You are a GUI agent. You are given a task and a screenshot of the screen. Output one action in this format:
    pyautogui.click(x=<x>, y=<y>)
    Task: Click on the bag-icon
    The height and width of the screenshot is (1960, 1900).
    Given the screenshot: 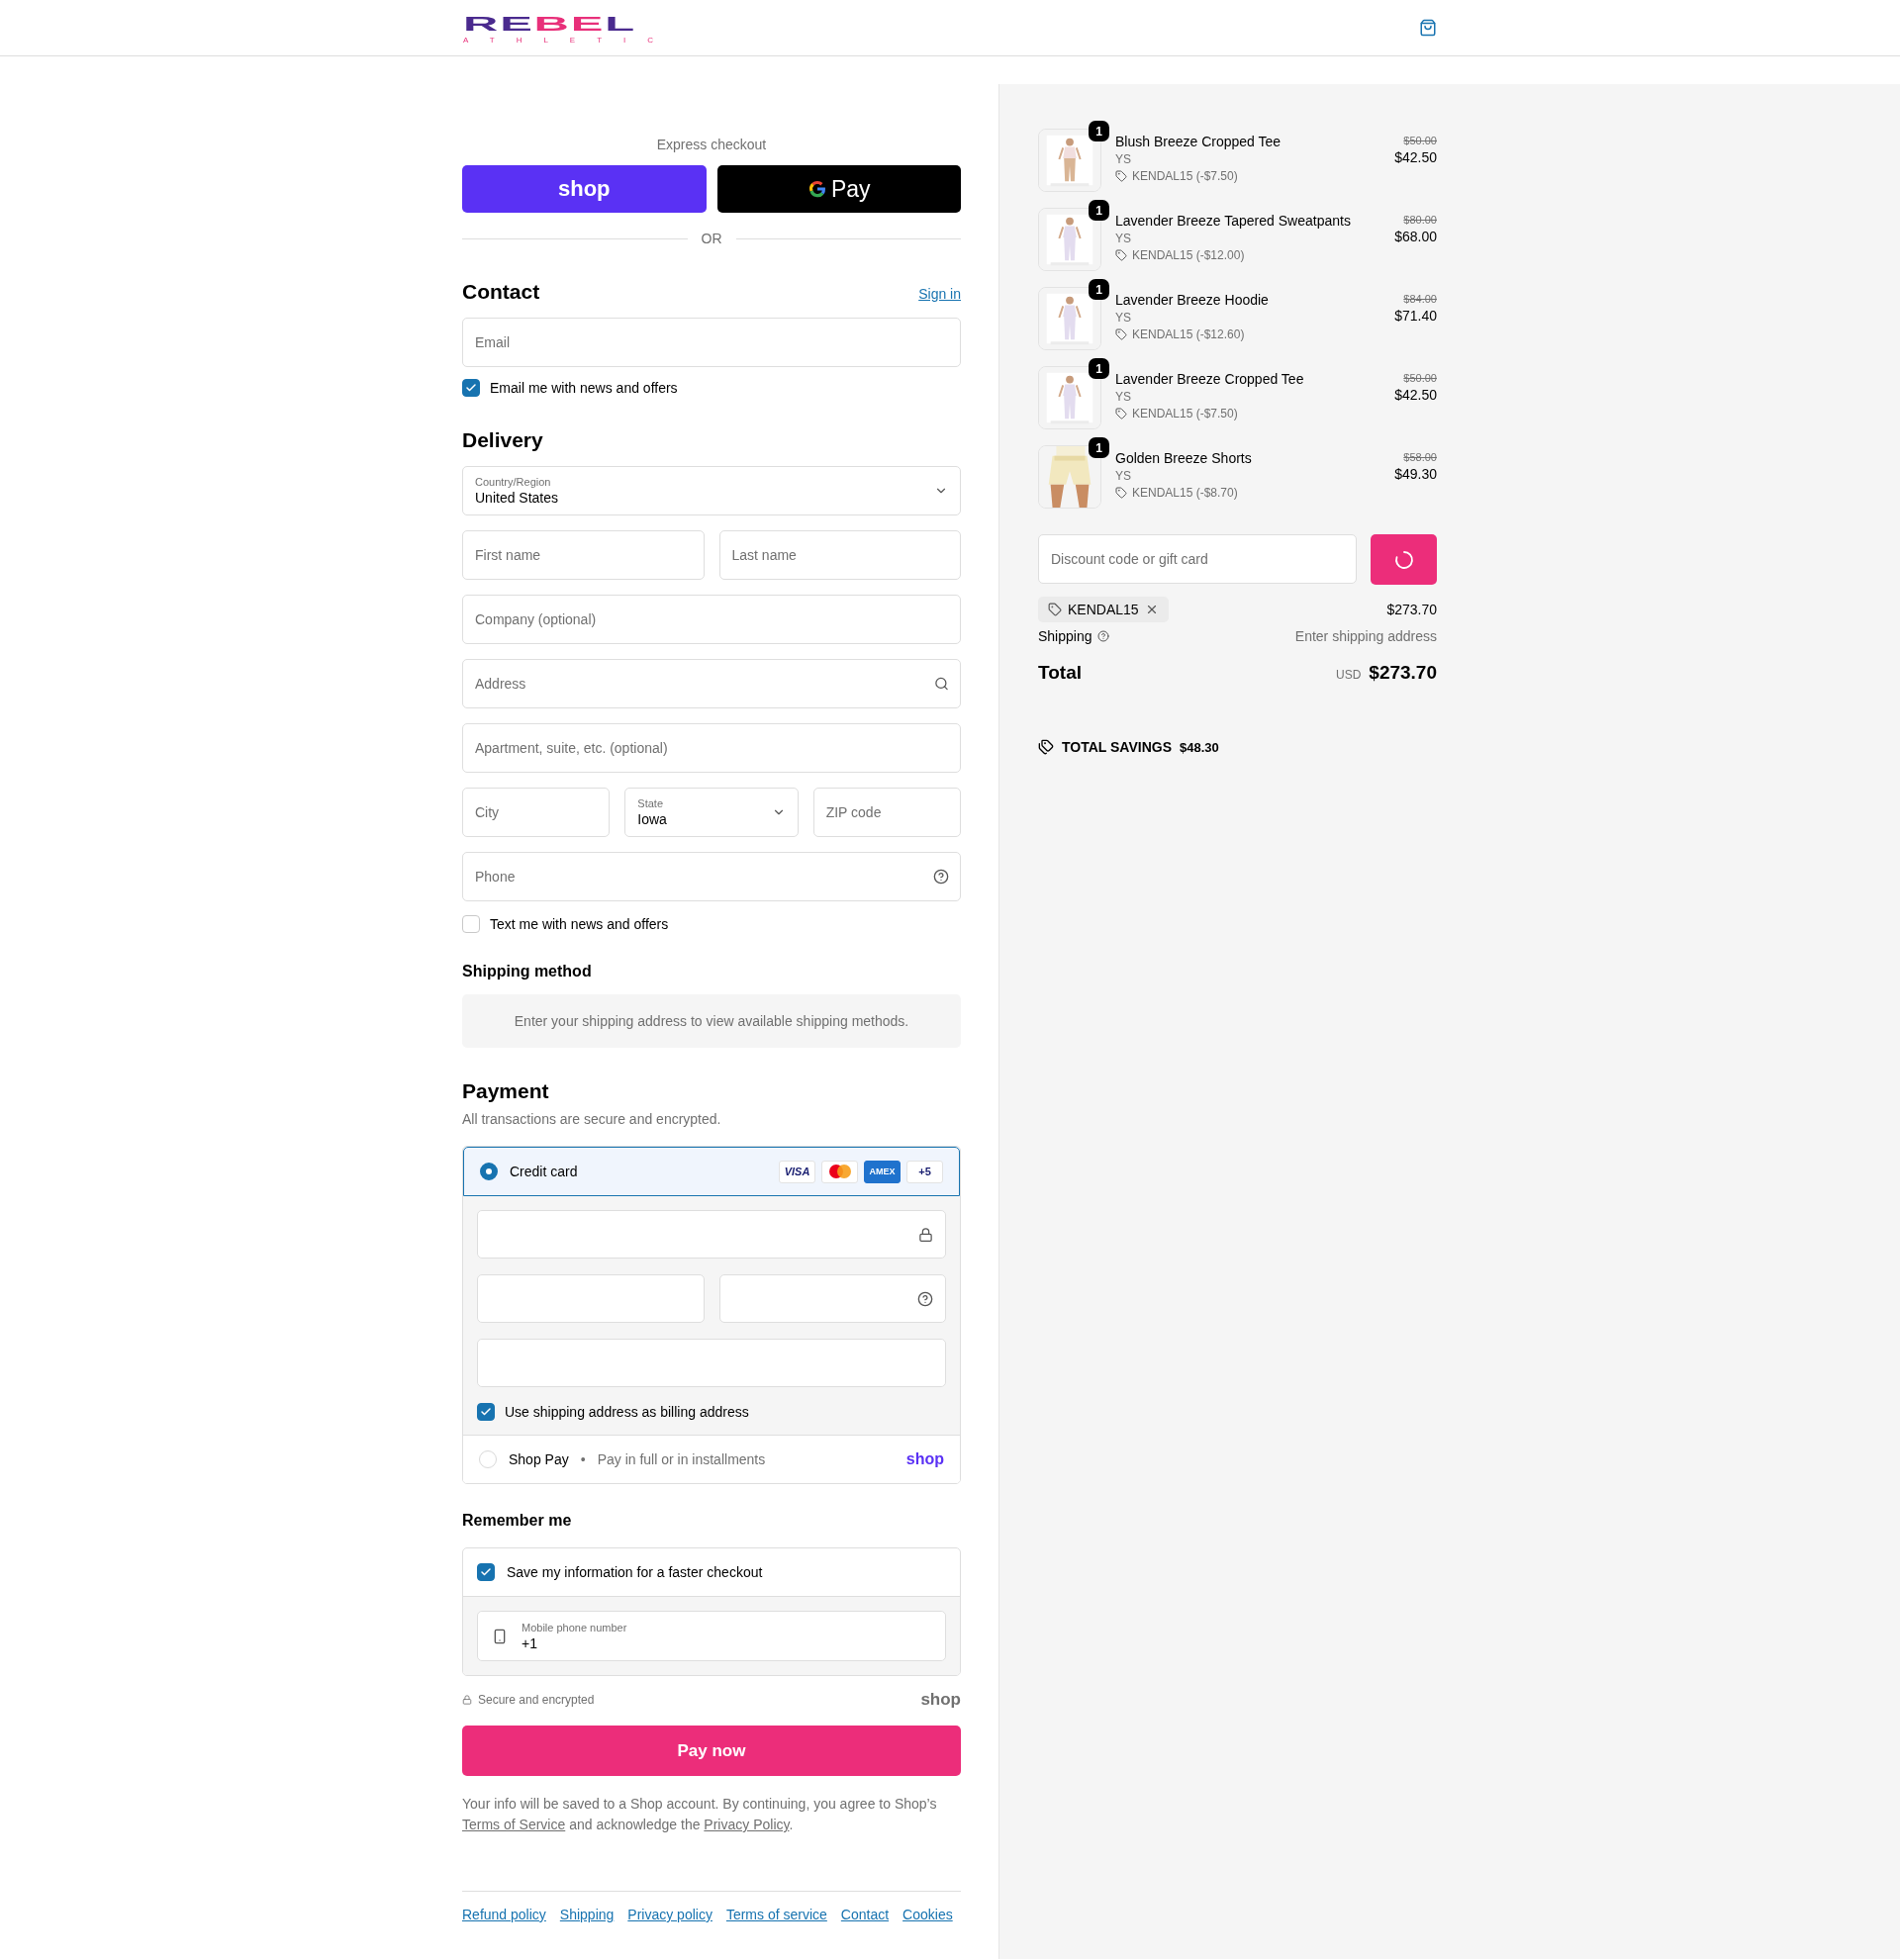 What is the action you would take?
    pyautogui.click(x=1428, y=28)
    